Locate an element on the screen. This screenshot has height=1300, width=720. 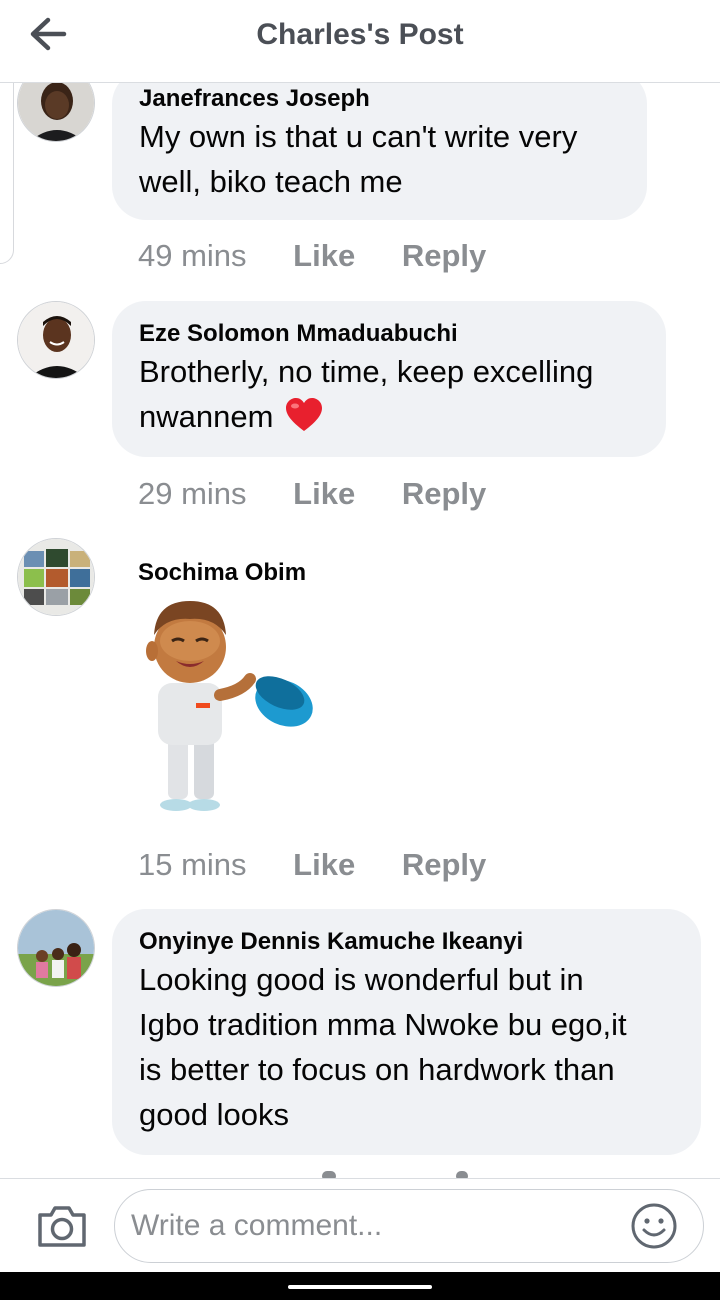
comment-line: Igbo tradition mma Nwoke bu ego,it is located at coordinates (383, 1024).